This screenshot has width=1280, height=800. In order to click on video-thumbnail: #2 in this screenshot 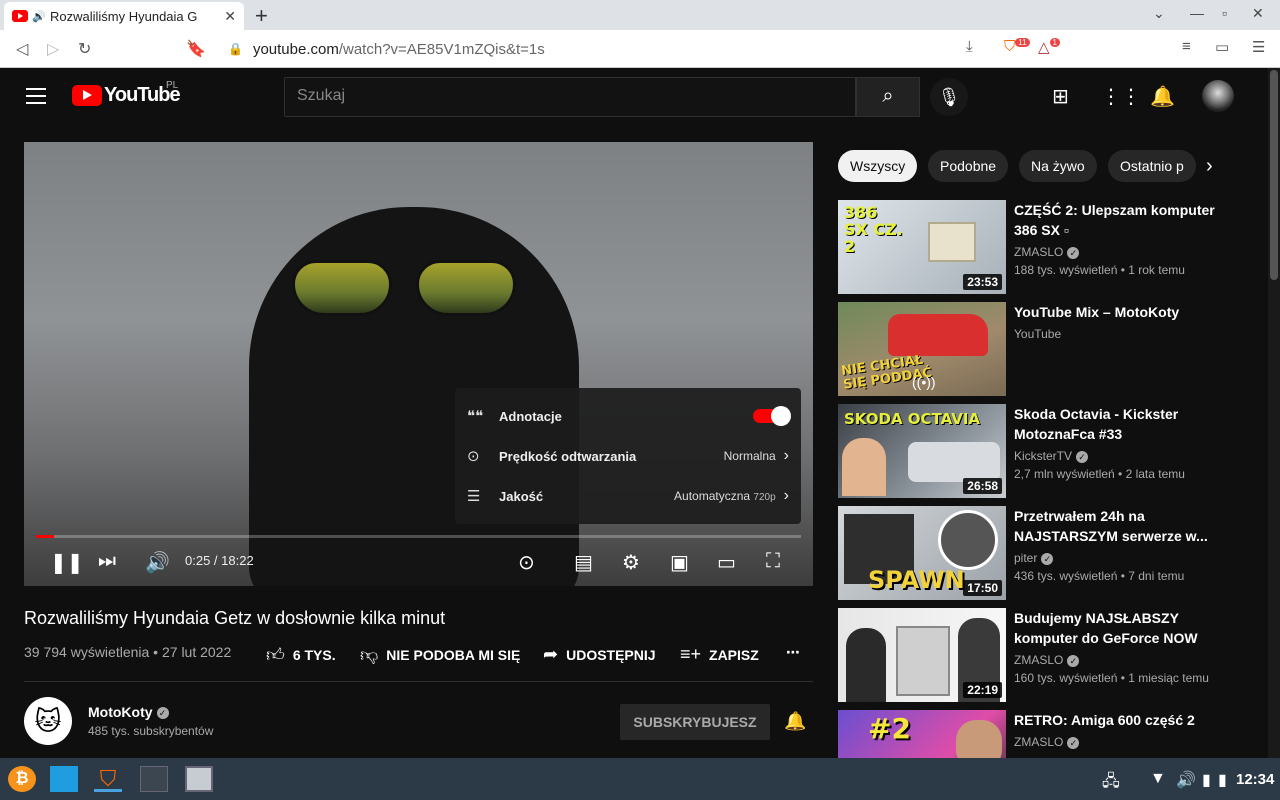, I will do `click(922, 734)`.